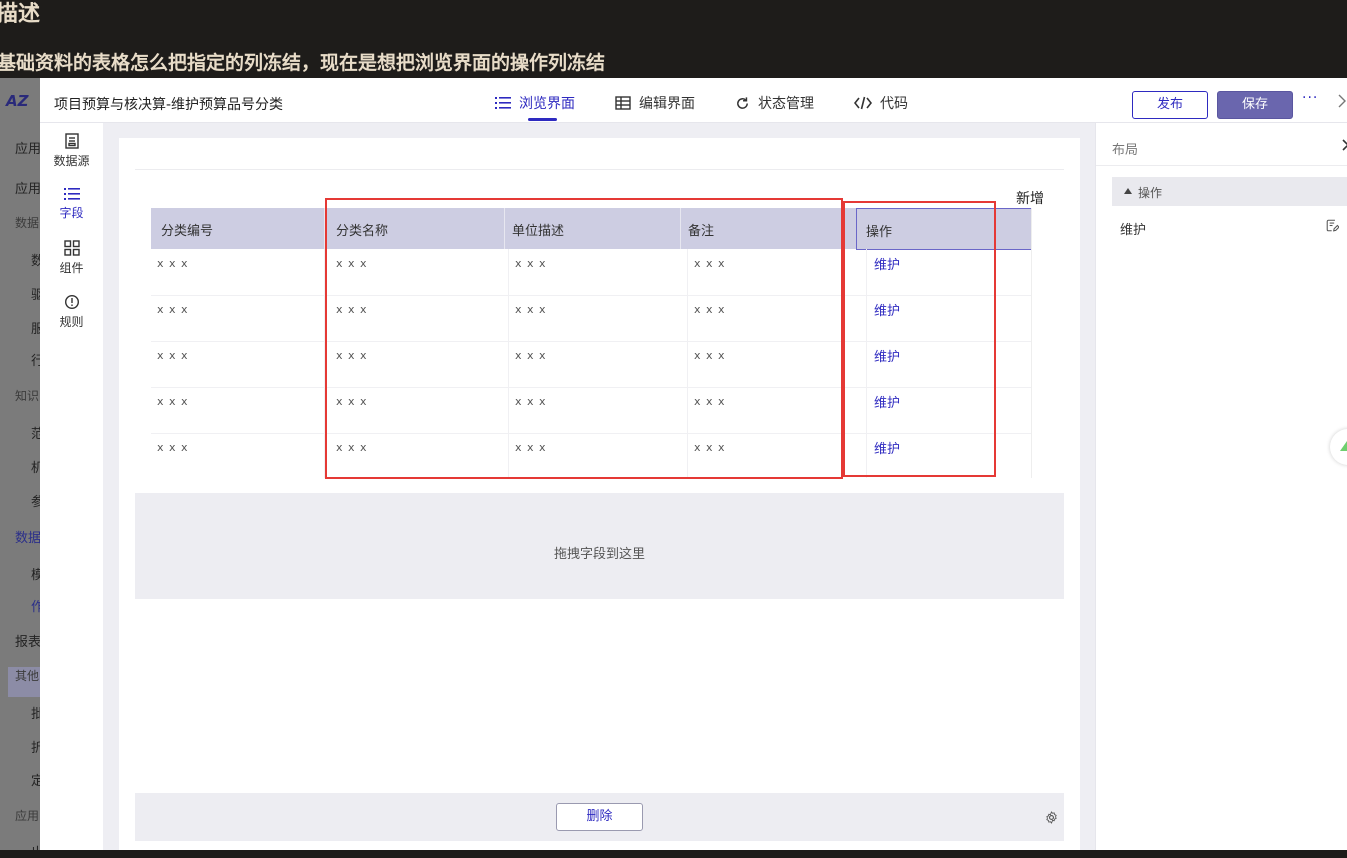 This screenshot has height=858, width=1347. Describe the element at coordinates (71, 302) in the screenshot. I see `rules-icon` at that location.